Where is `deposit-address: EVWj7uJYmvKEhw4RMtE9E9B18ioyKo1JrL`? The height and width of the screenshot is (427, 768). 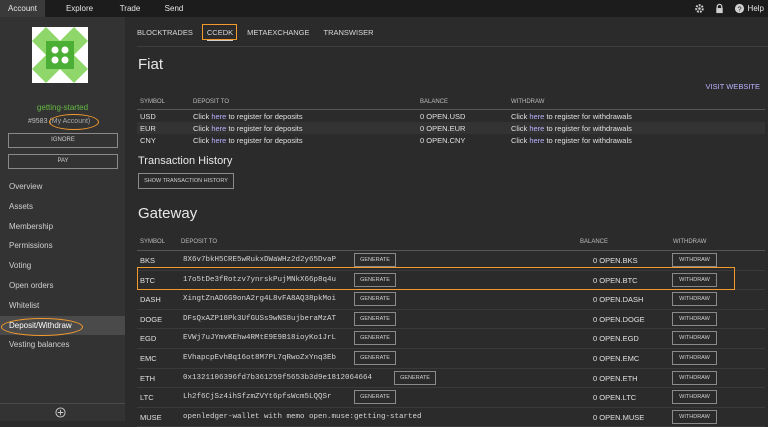
deposit-address: EVWj7uJYmvKEhw4RMtE9E9B18ioyKo1JrL is located at coordinates (259, 338).